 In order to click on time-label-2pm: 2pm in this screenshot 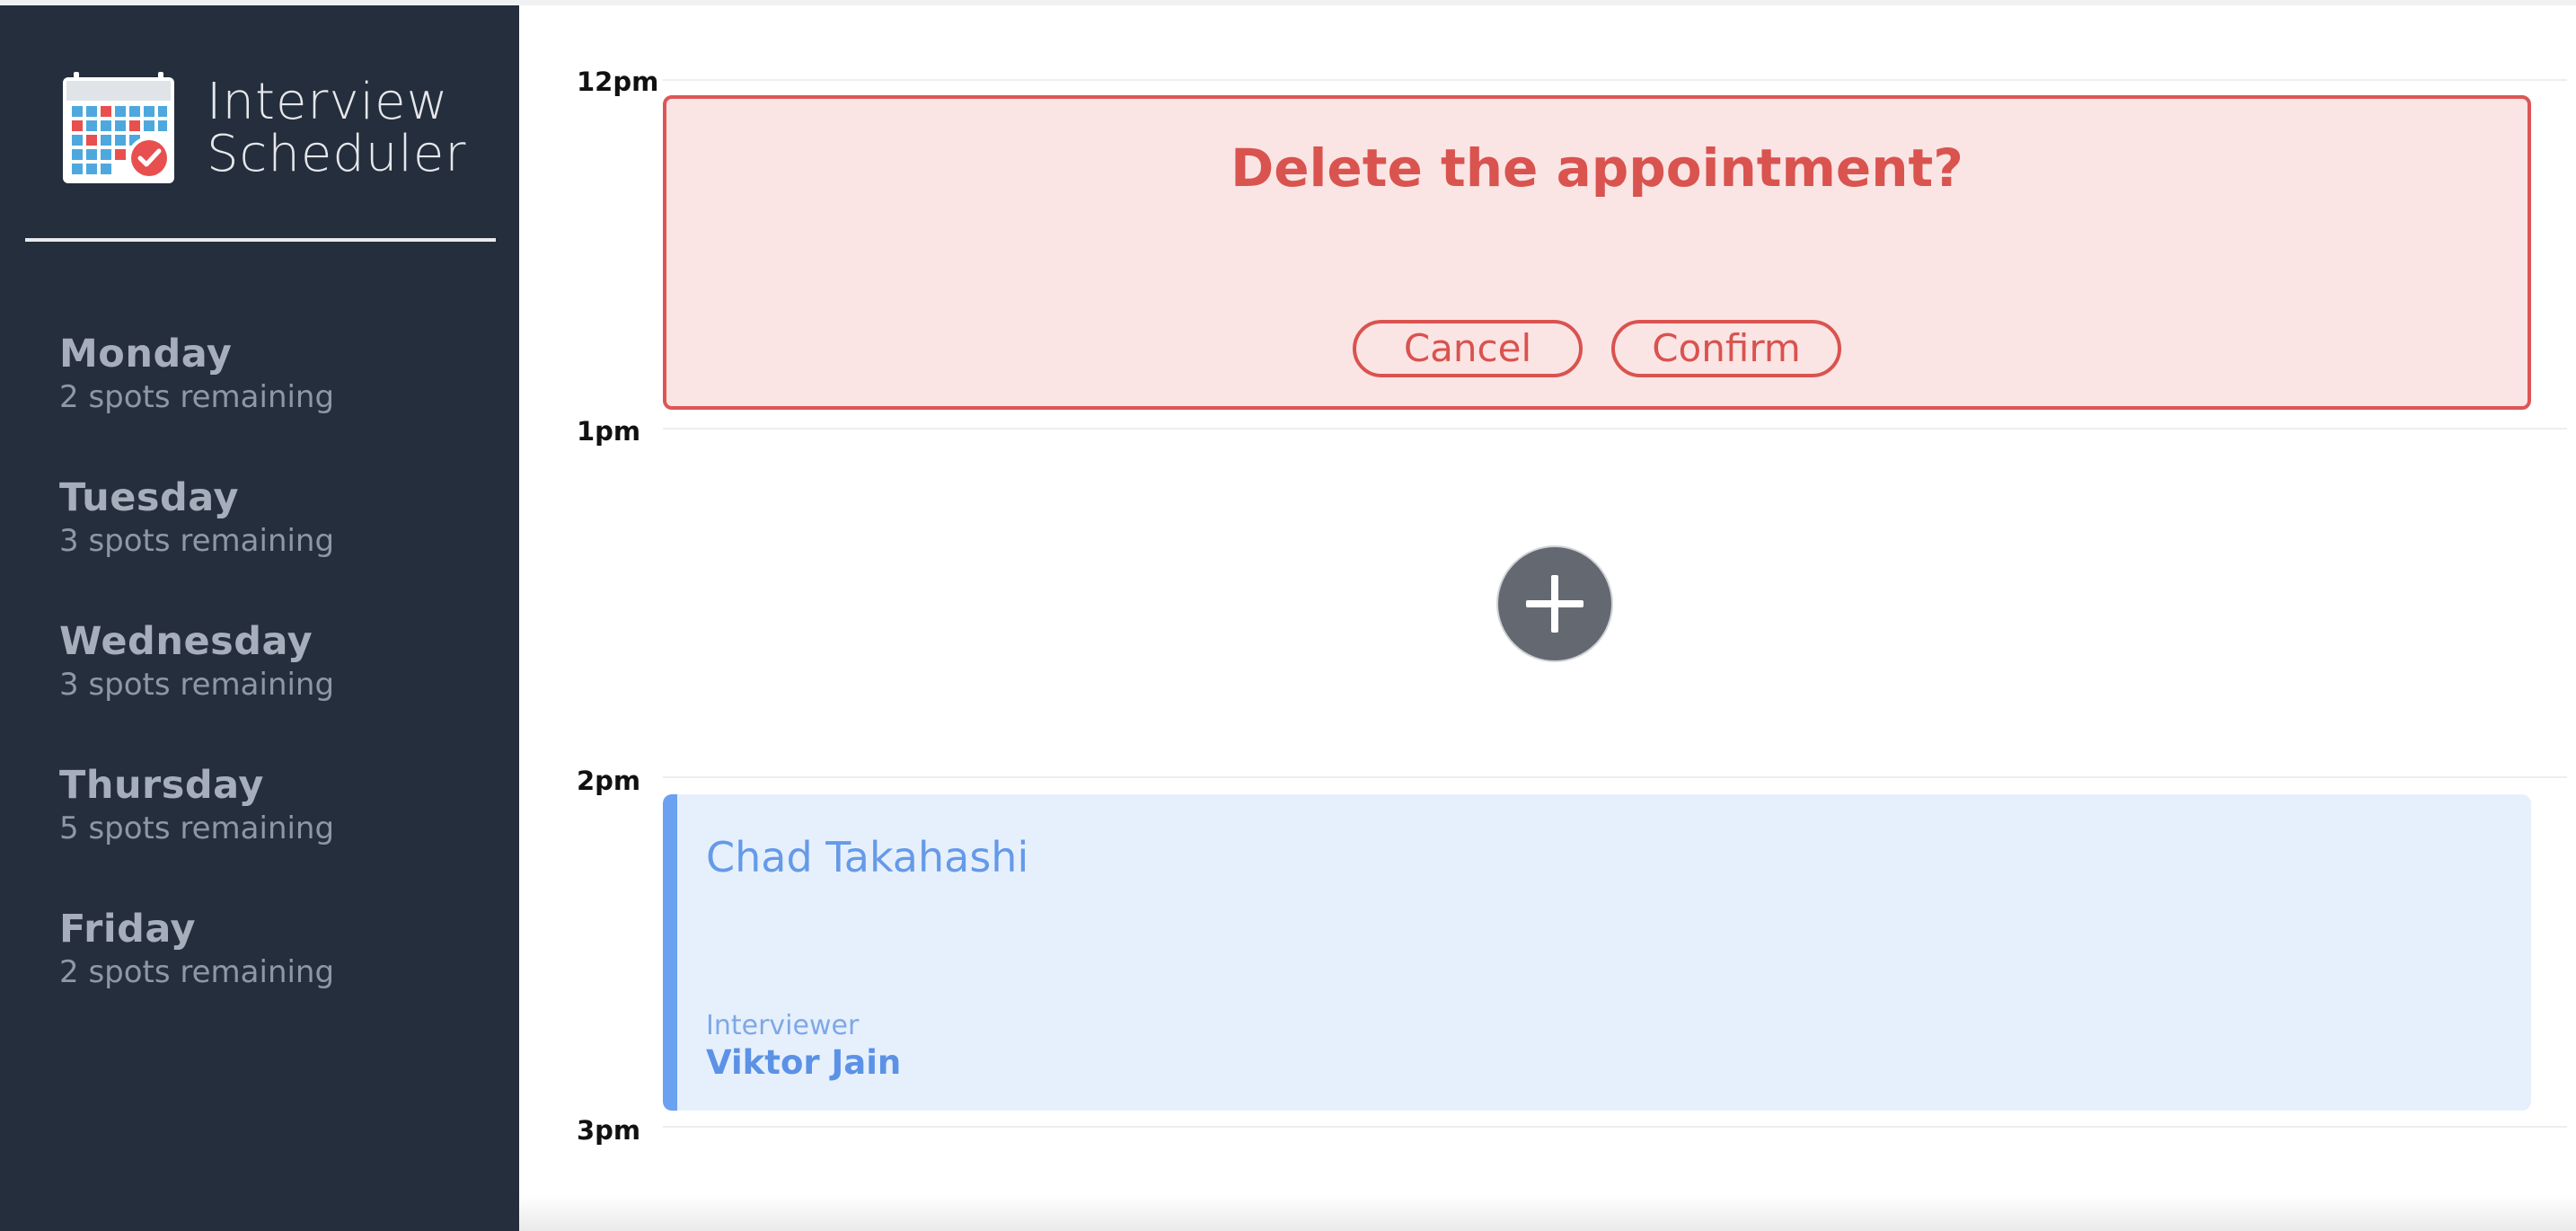, I will do `click(609, 781)`.